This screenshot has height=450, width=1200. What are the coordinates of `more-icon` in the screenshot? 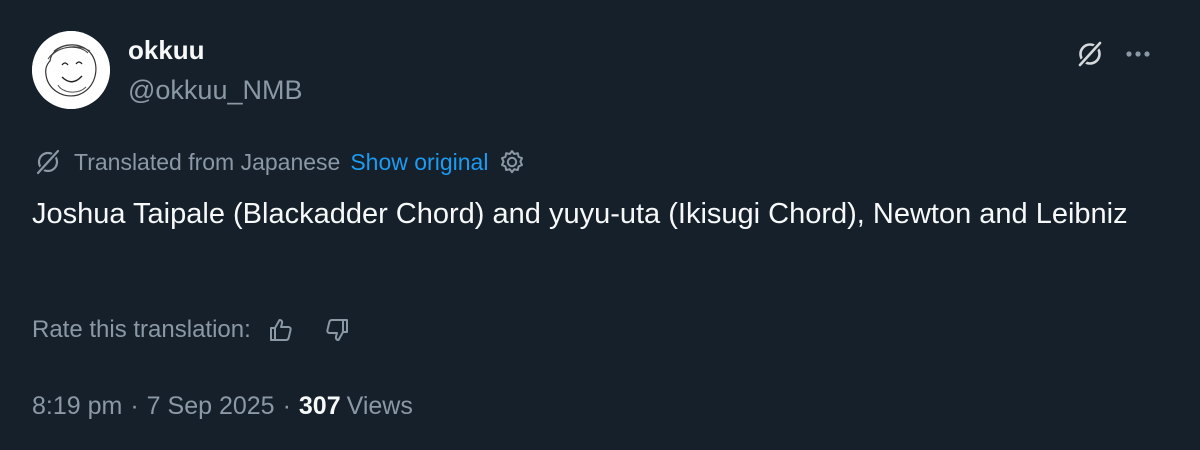 It's located at (1138, 54).